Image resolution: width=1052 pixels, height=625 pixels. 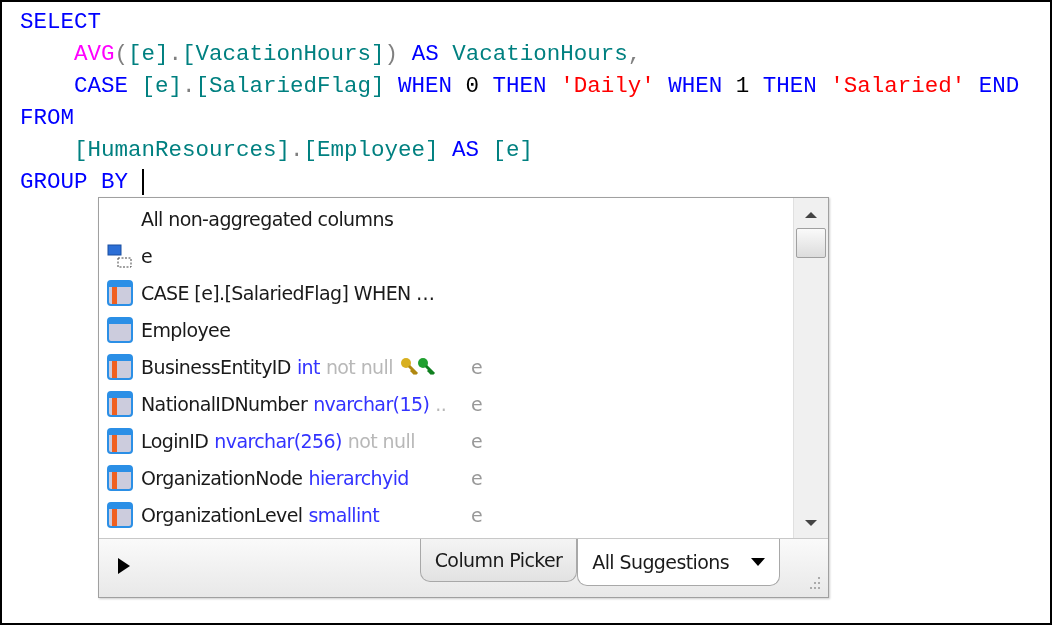 I want to click on suggestion-item: NationalIDNumber nvarchar(15) .. e, so click(x=446, y=403).